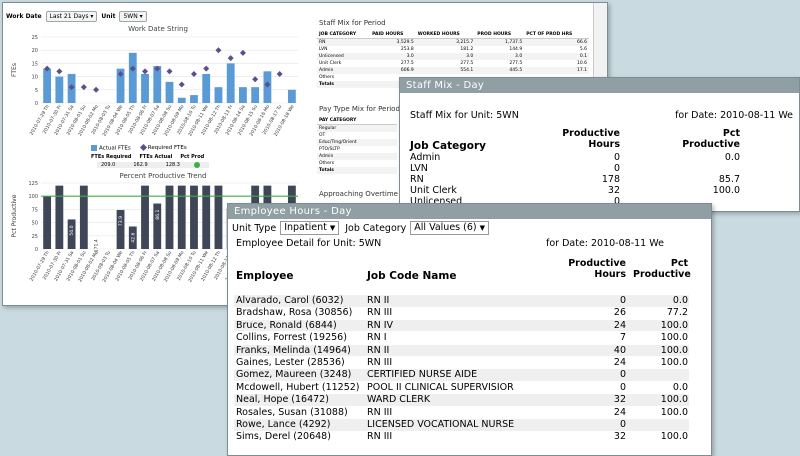  I want to click on job-code-cell: WARD CLERK, so click(399, 400).